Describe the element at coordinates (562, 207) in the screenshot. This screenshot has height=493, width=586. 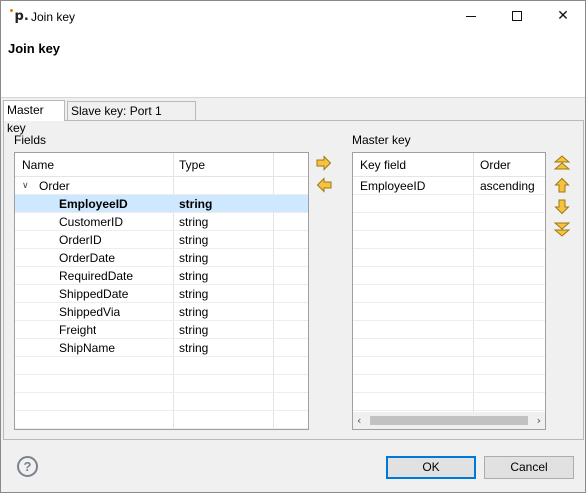
I see `move-down-icon` at that location.